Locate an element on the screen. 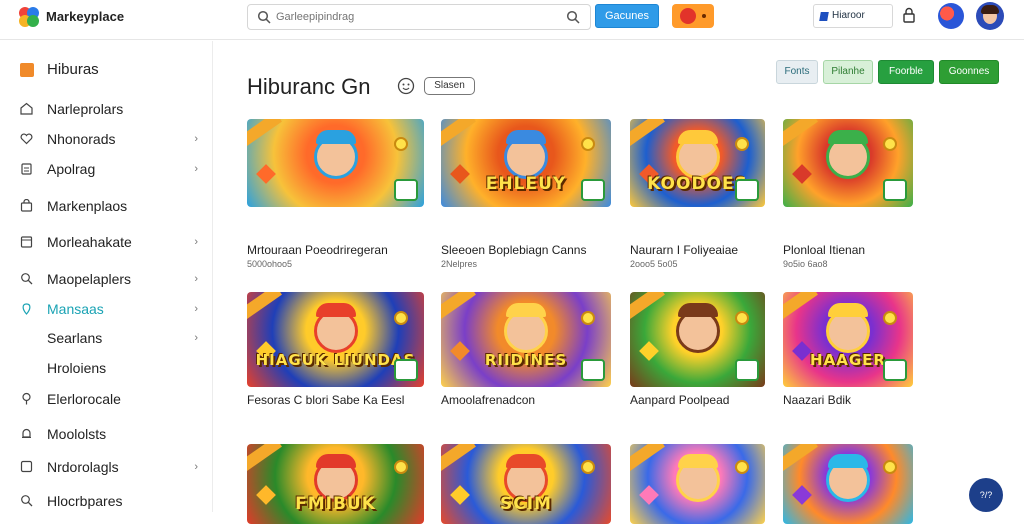  category-icon is located at coordinates (27, 70).